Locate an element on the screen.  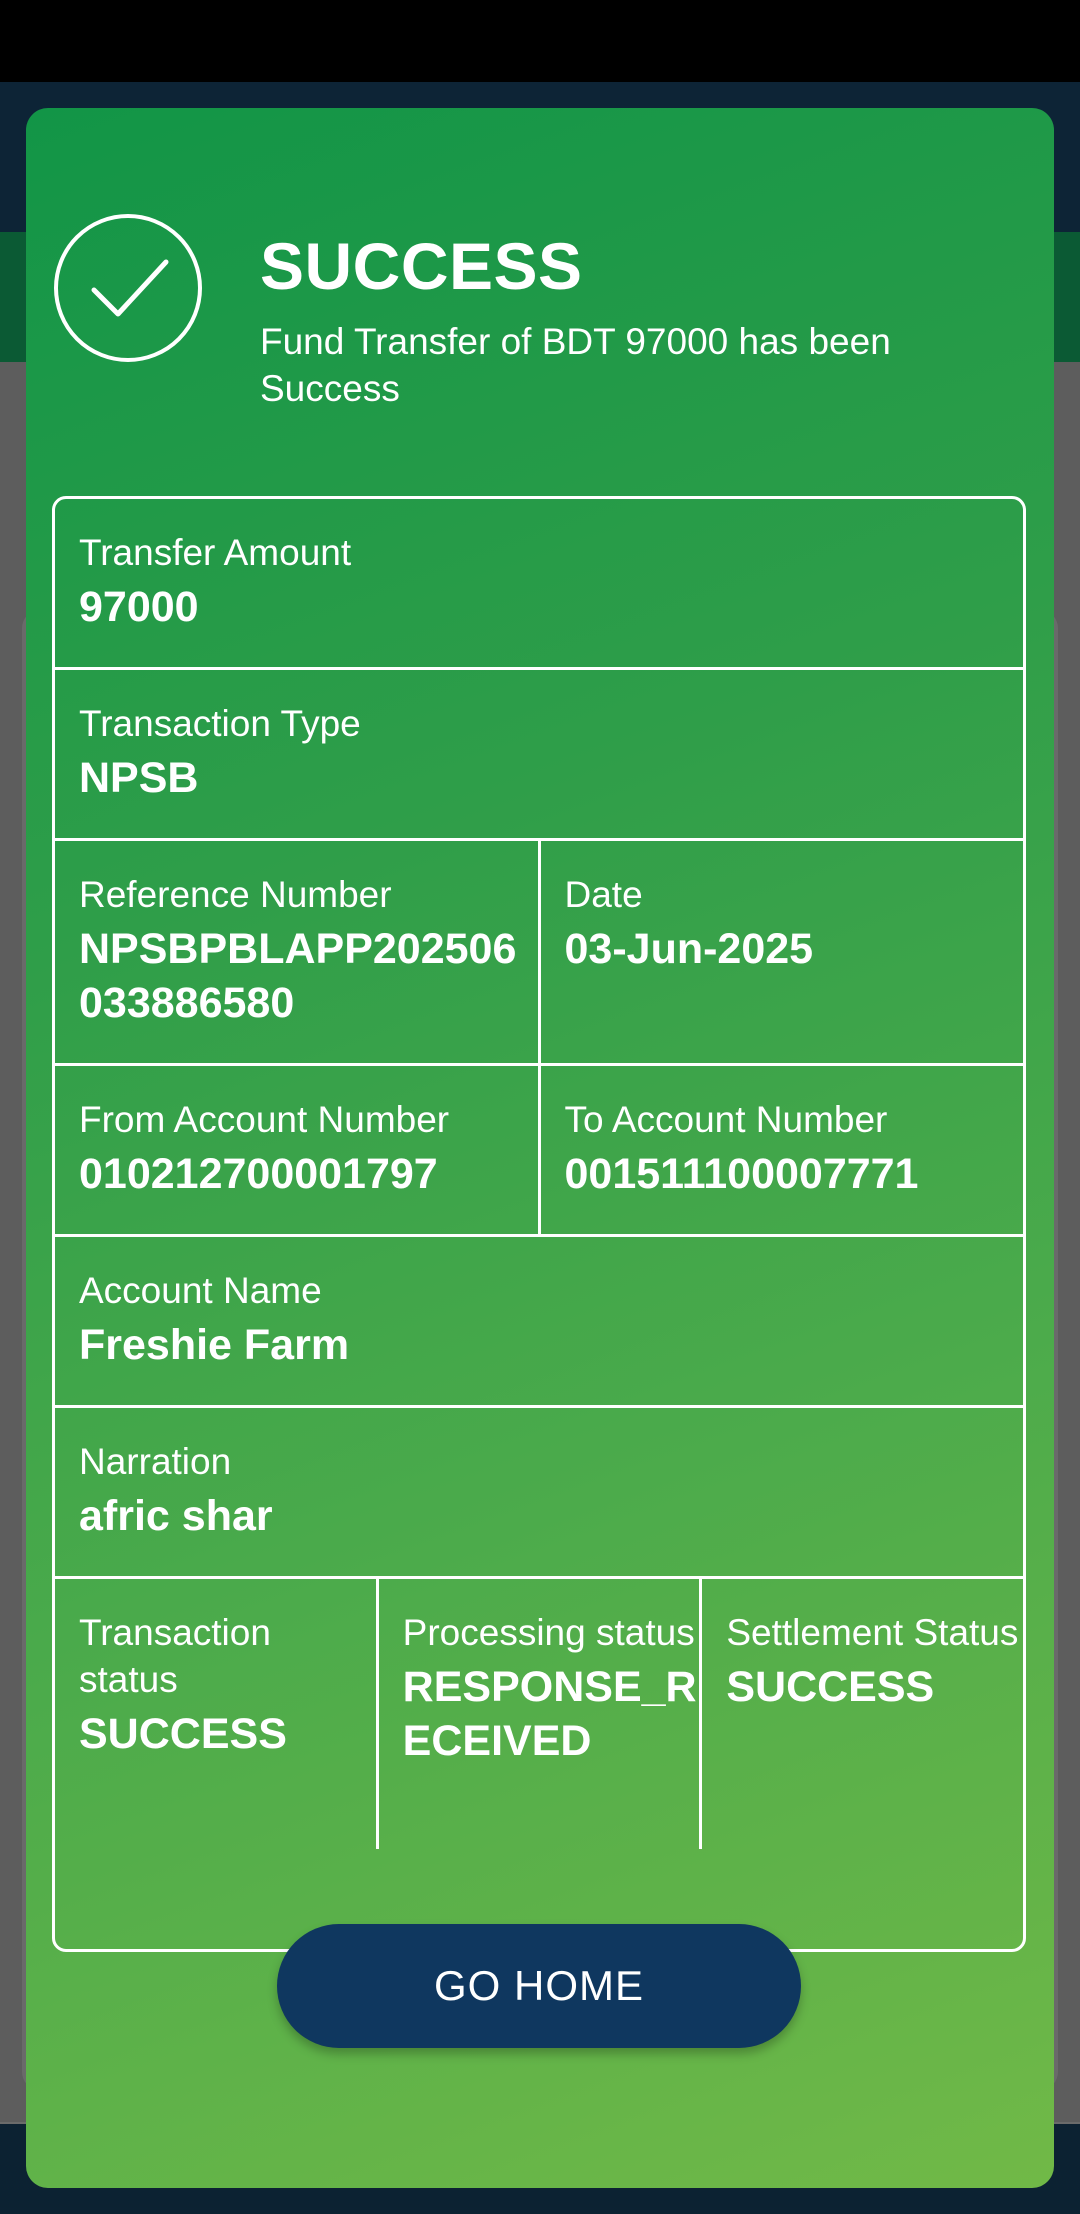
transaction-type-label: Transaction Type is located at coordinates (220, 723).